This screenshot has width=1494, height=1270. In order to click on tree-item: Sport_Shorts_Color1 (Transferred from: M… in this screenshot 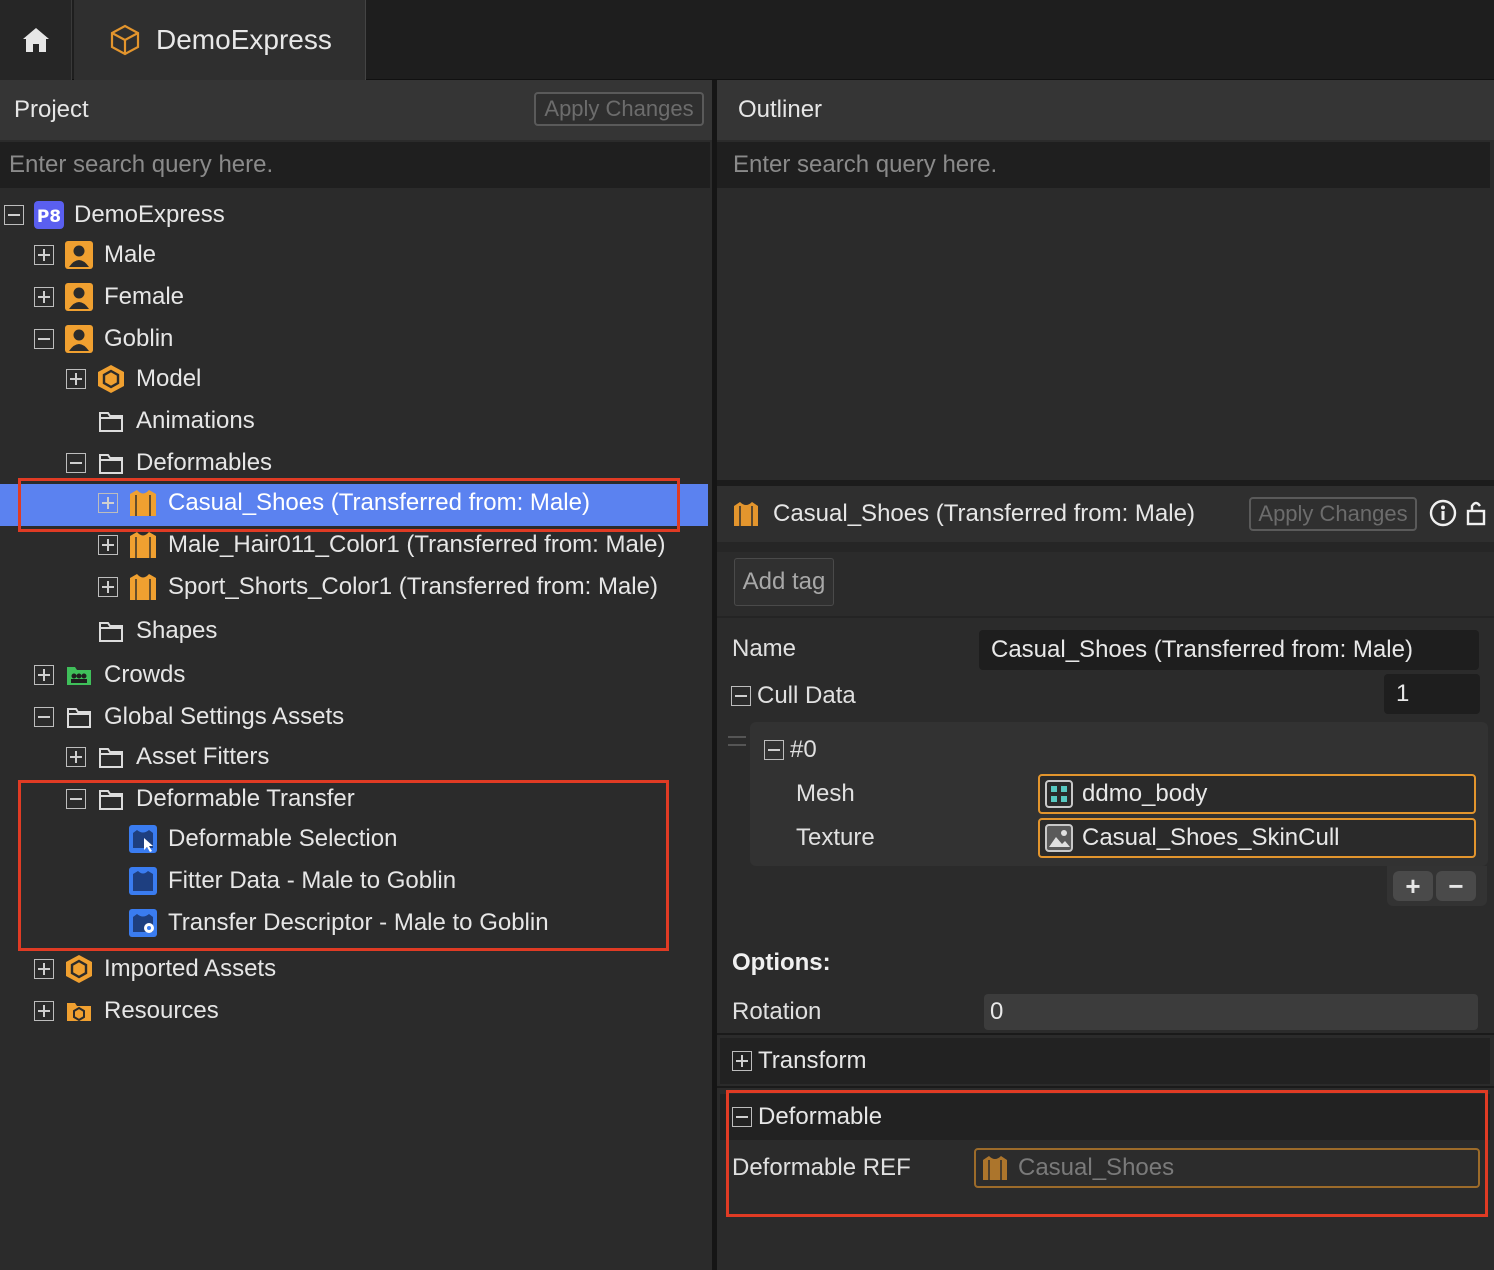, I will do `click(378, 587)`.